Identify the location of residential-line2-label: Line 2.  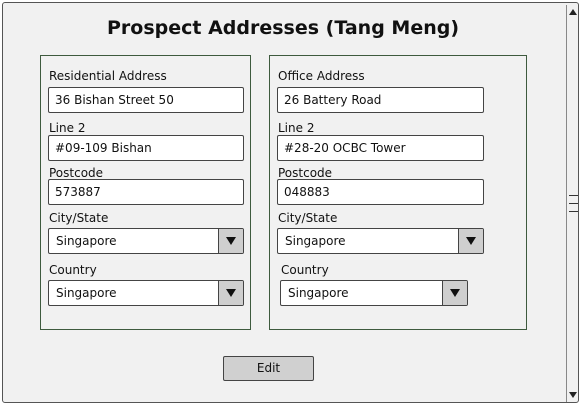
(67, 128).